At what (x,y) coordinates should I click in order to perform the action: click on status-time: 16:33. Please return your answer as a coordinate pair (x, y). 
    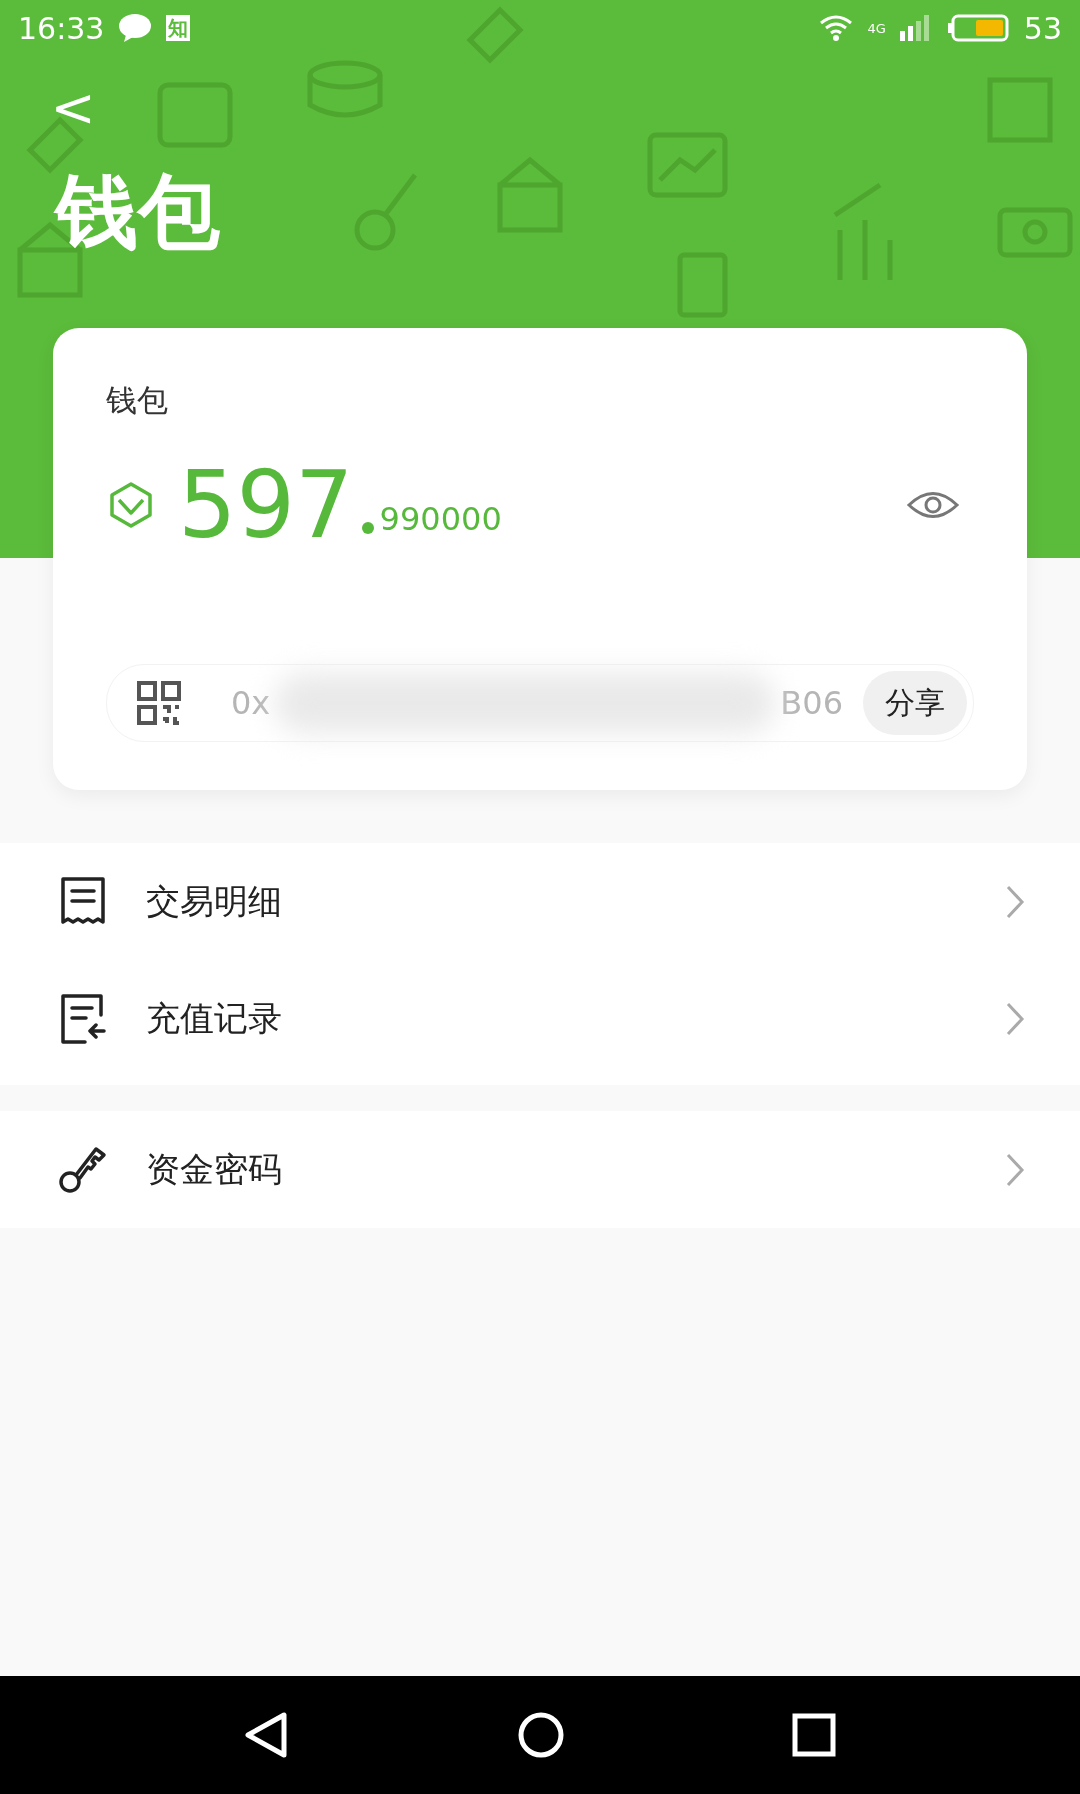
    Looking at the image, I should click on (61, 28).